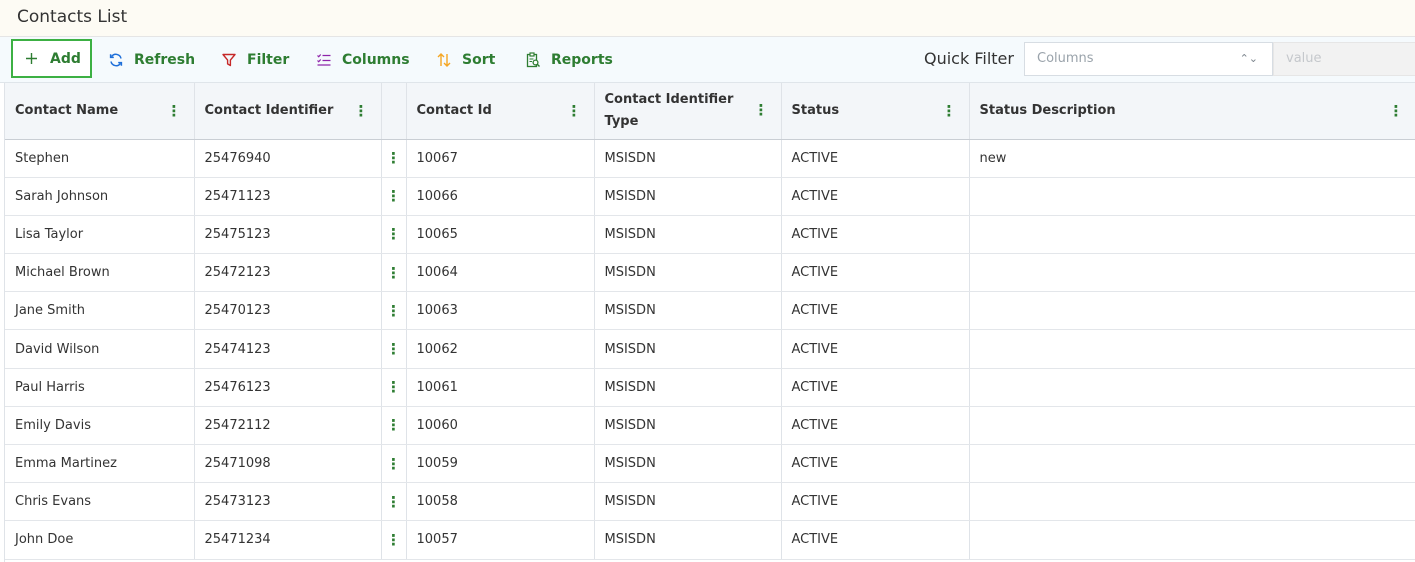 Image resolution: width=1415 pixels, height=562 pixels. What do you see at coordinates (875, 111) in the screenshot?
I see `column-header-status: Status ⋮` at bounding box center [875, 111].